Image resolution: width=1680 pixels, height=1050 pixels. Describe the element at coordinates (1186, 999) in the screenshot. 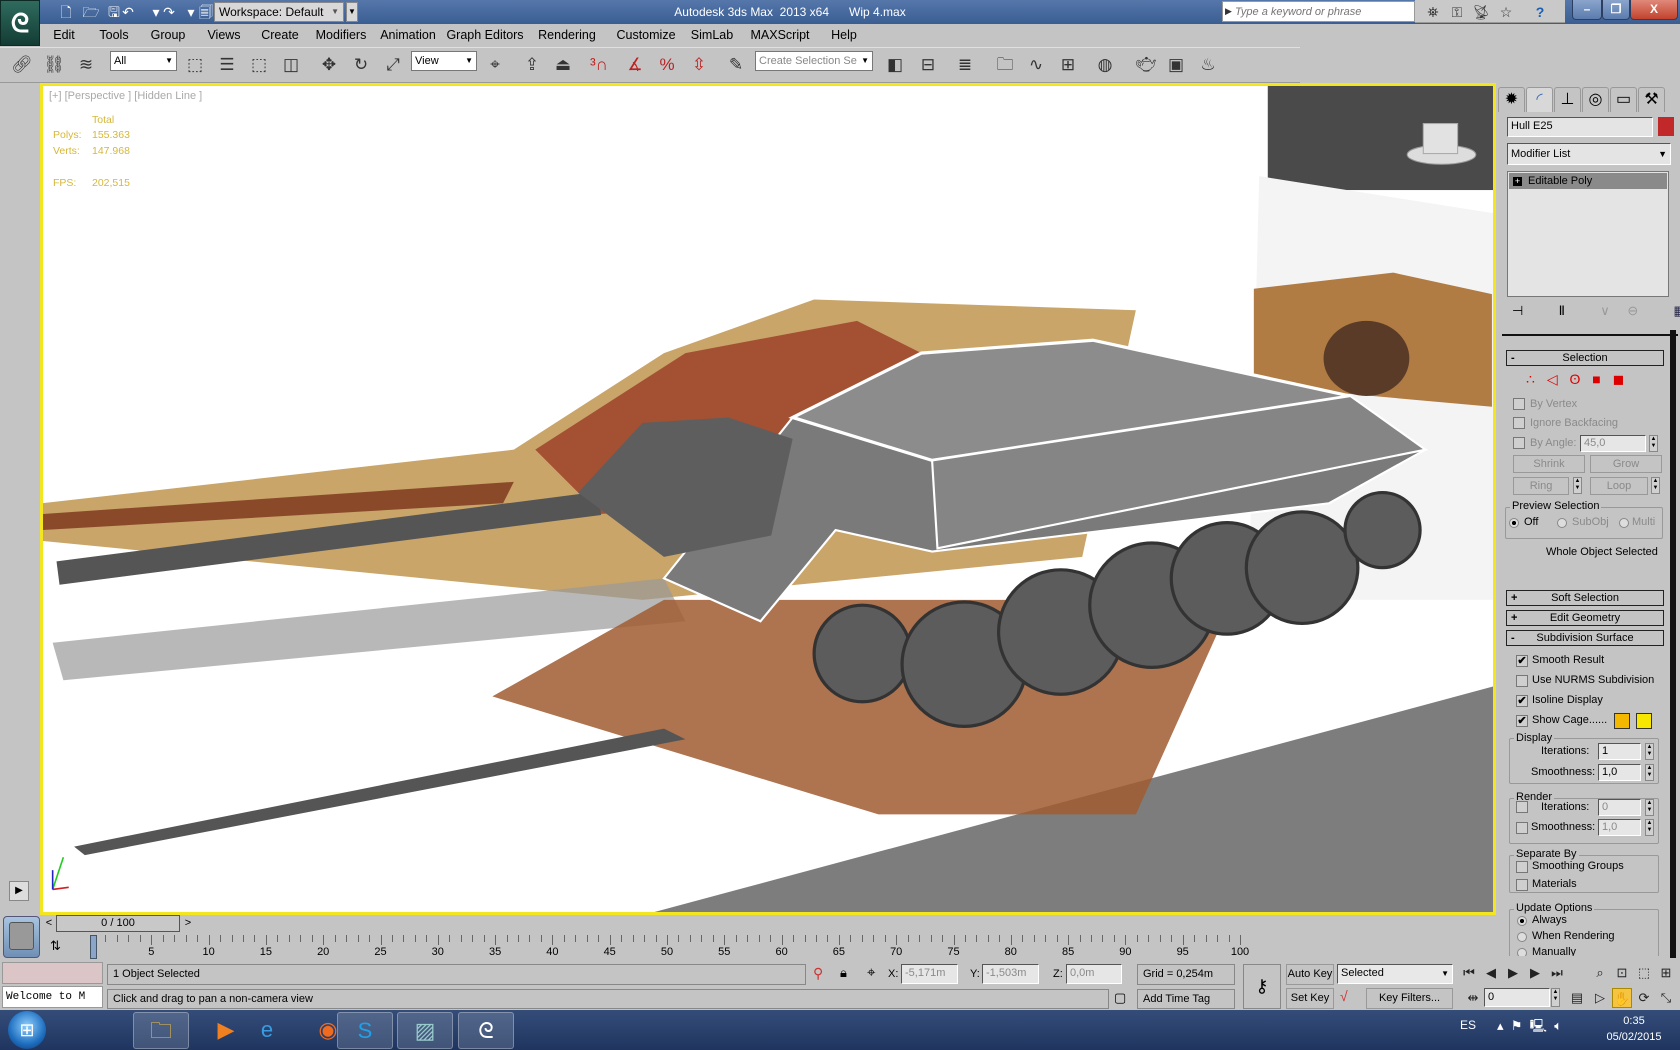

I see `add-time-tag-button: Add Time Tag` at that location.